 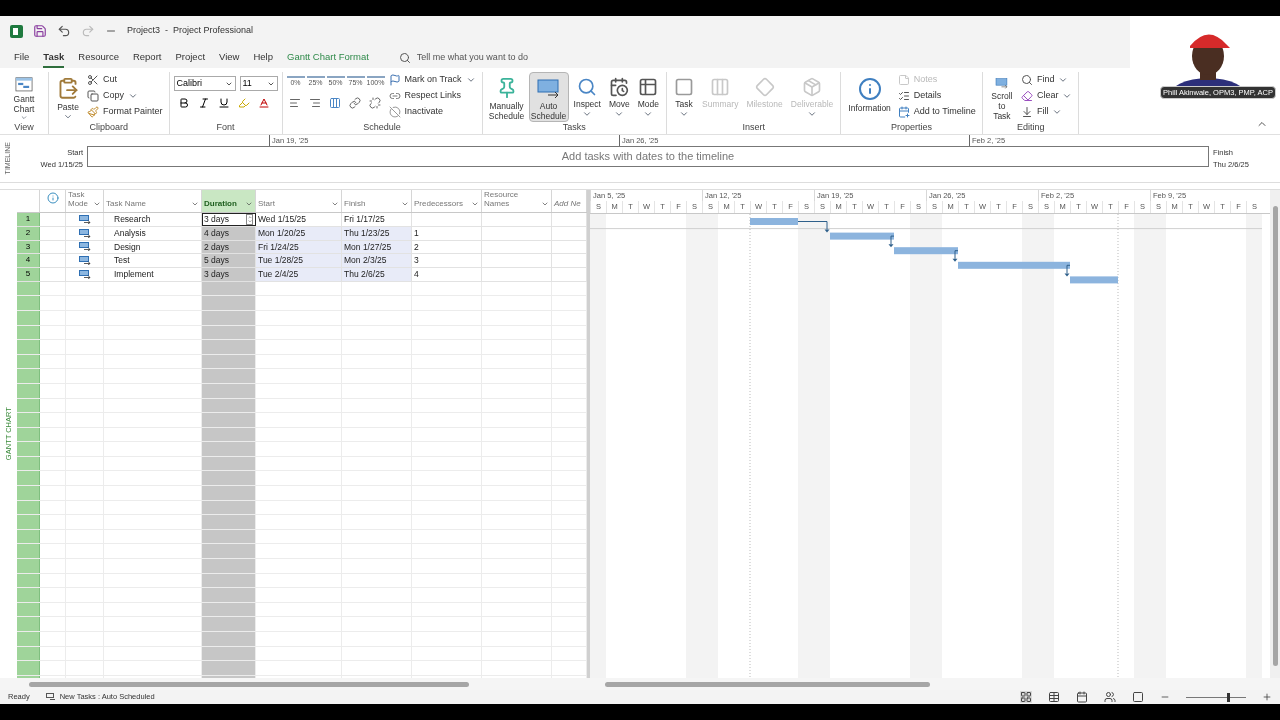 What do you see at coordinates (125, 80) in the screenshot?
I see `ribbon-button: Cut` at bounding box center [125, 80].